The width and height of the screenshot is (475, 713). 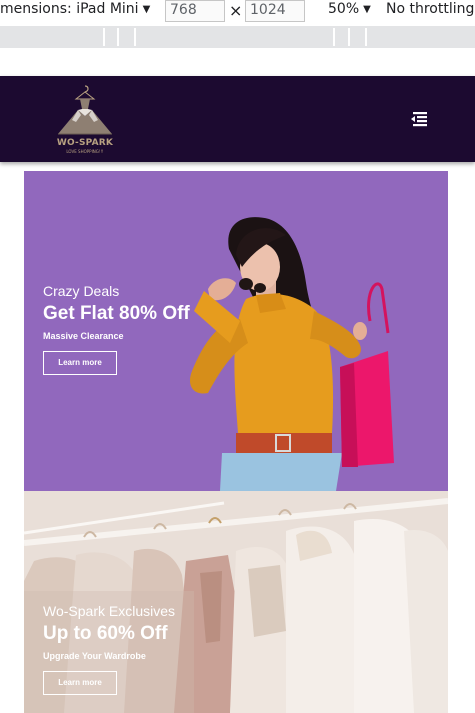 What do you see at coordinates (83, 336) in the screenshot?
I see `banner-subtitle: Massive Clearance` at bounding box center [83, 336].